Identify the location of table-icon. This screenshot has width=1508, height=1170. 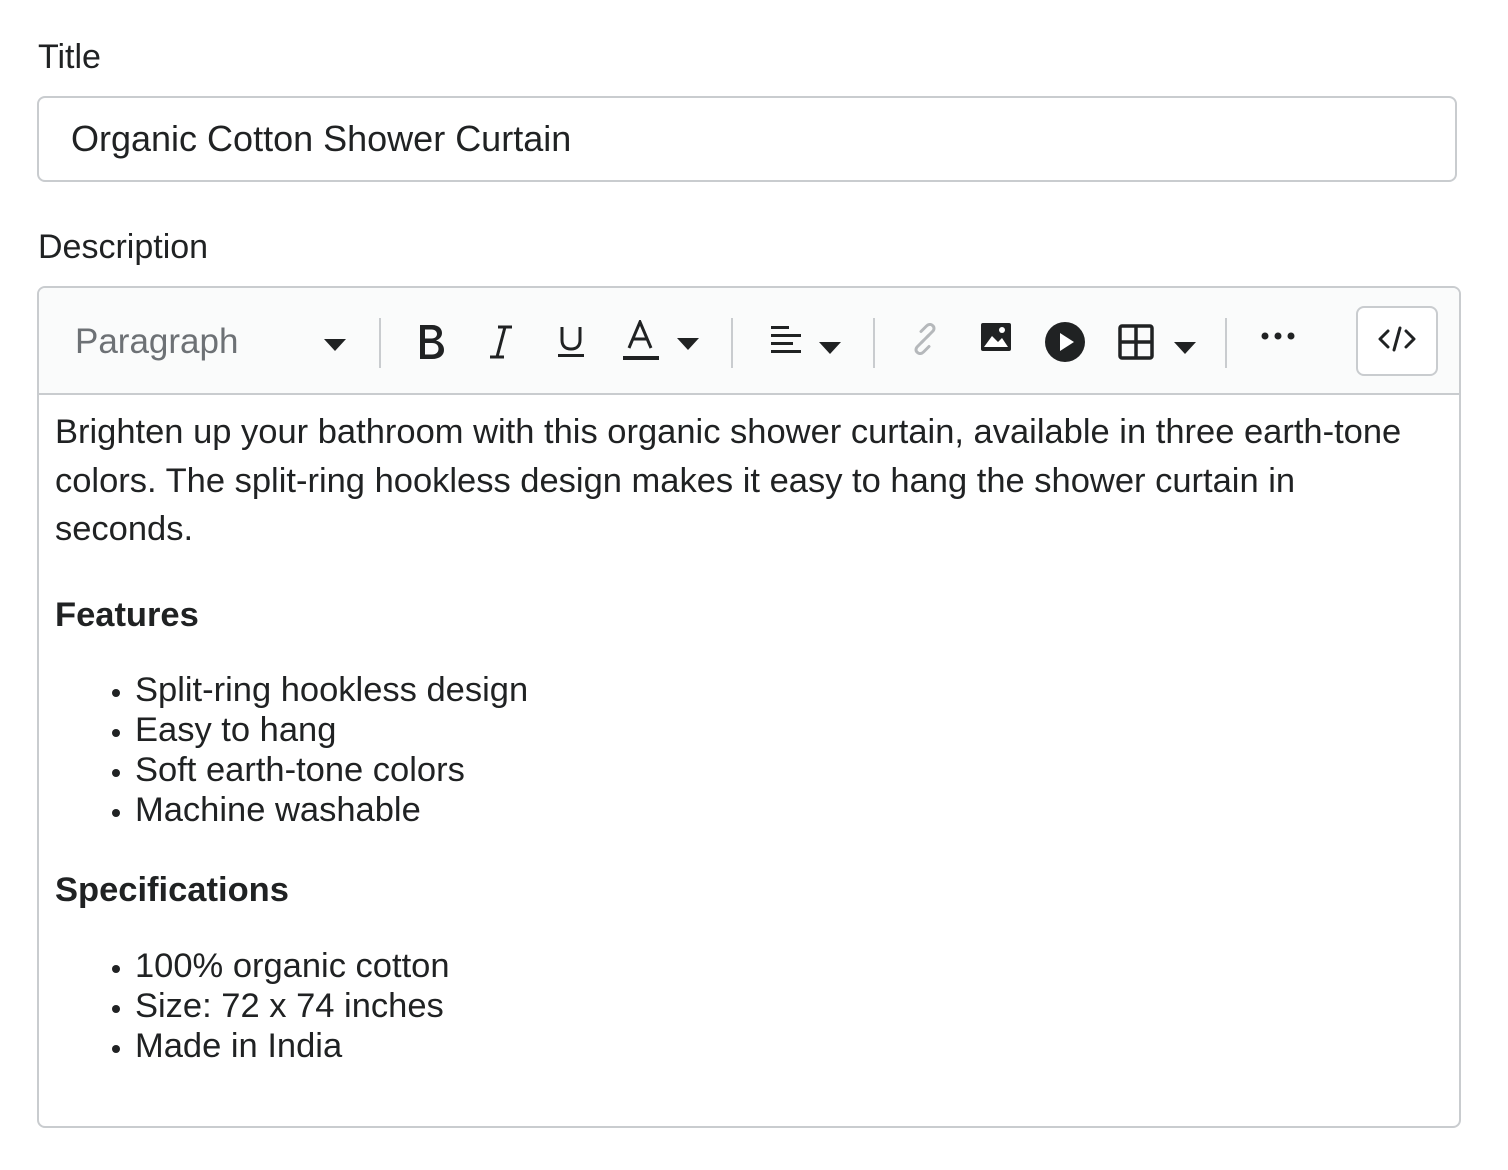
(1156, 342).